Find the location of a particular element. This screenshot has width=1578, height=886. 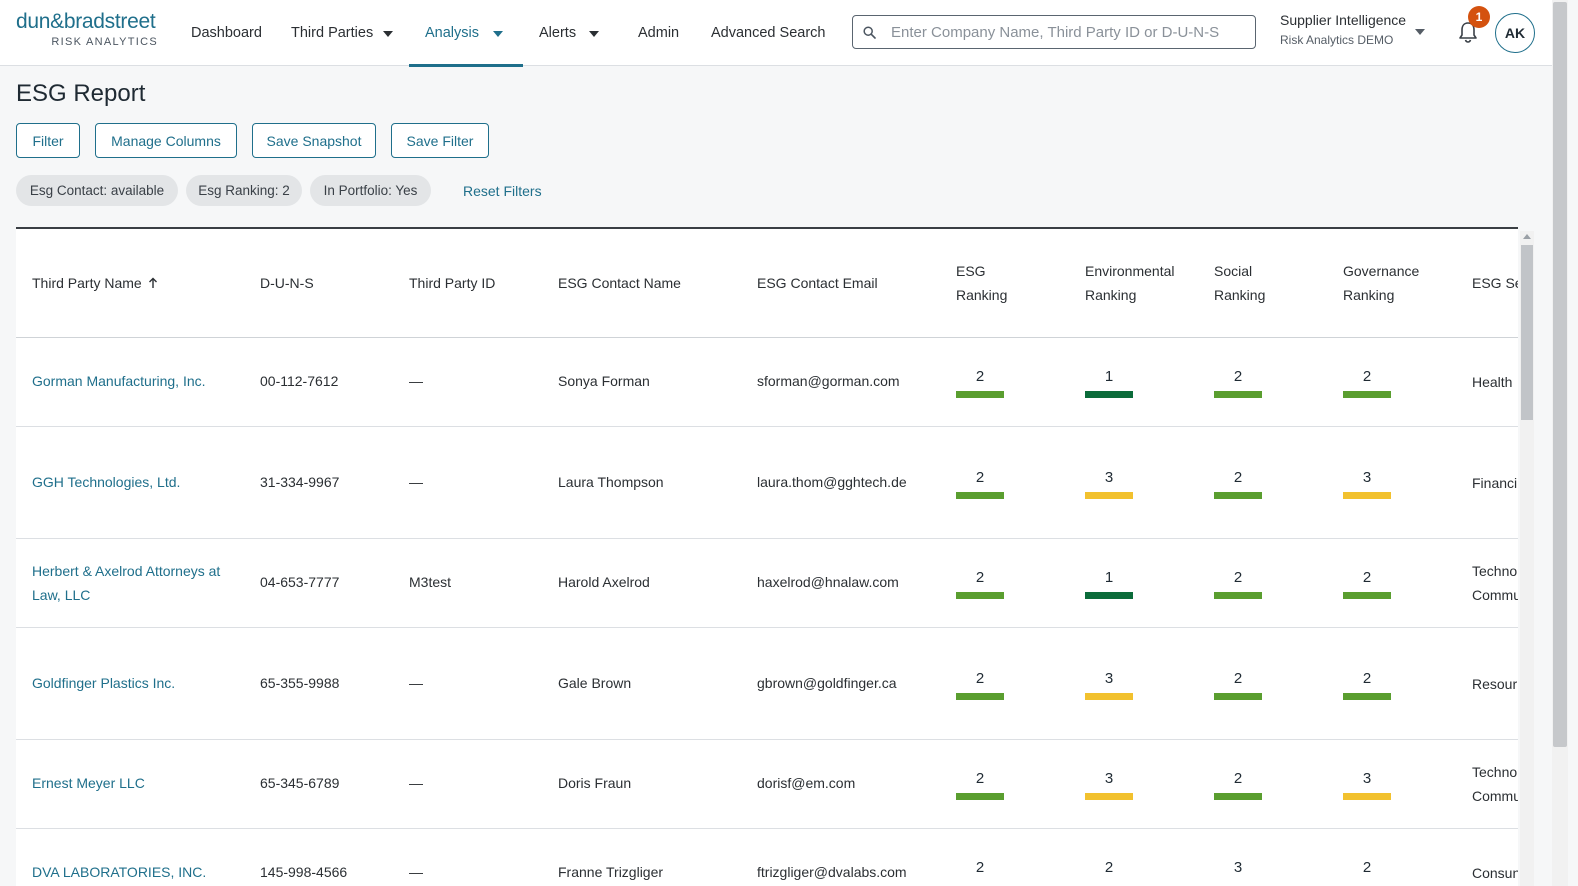

esg-contact-name-cell: Franne Trizgliger is located at coordinates (611, 872).